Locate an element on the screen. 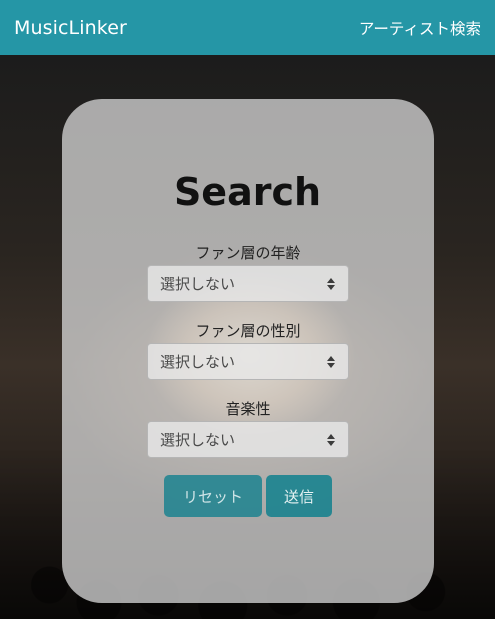  filter-gender-select: 選択しない is located at coordinates (248, 361).